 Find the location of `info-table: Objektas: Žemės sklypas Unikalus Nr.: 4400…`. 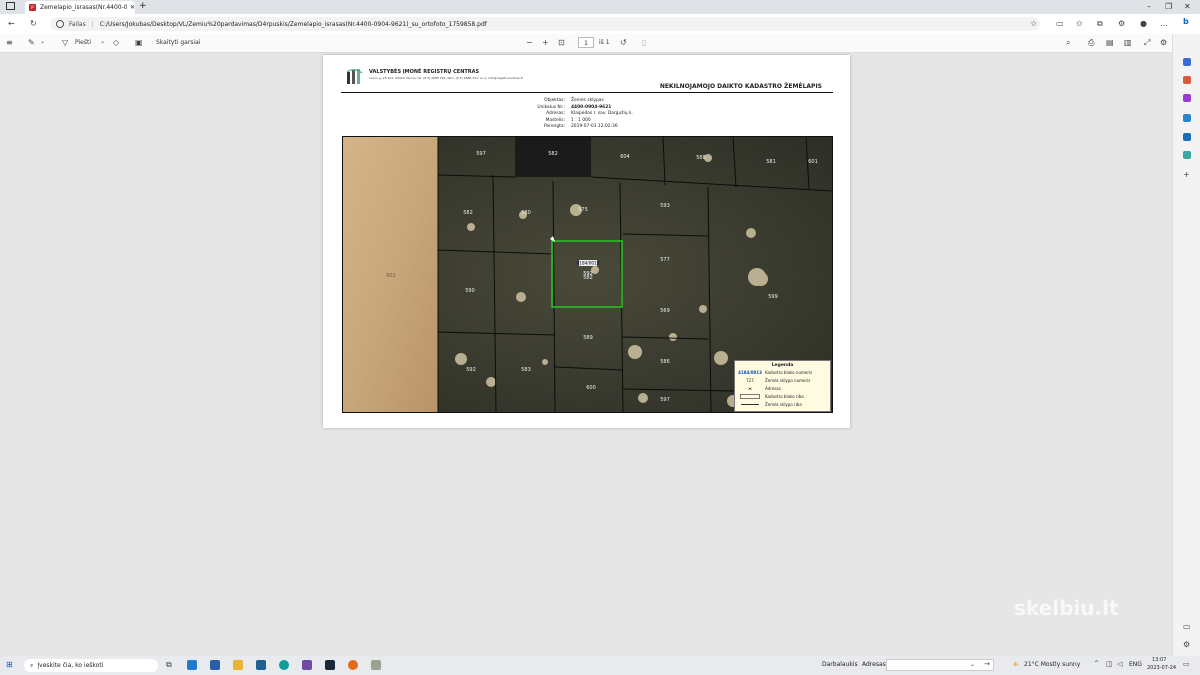

info-table: Objektas: Žemės sklypas Unikalus Nr.: 4400… is located at coordinates (578, 114).